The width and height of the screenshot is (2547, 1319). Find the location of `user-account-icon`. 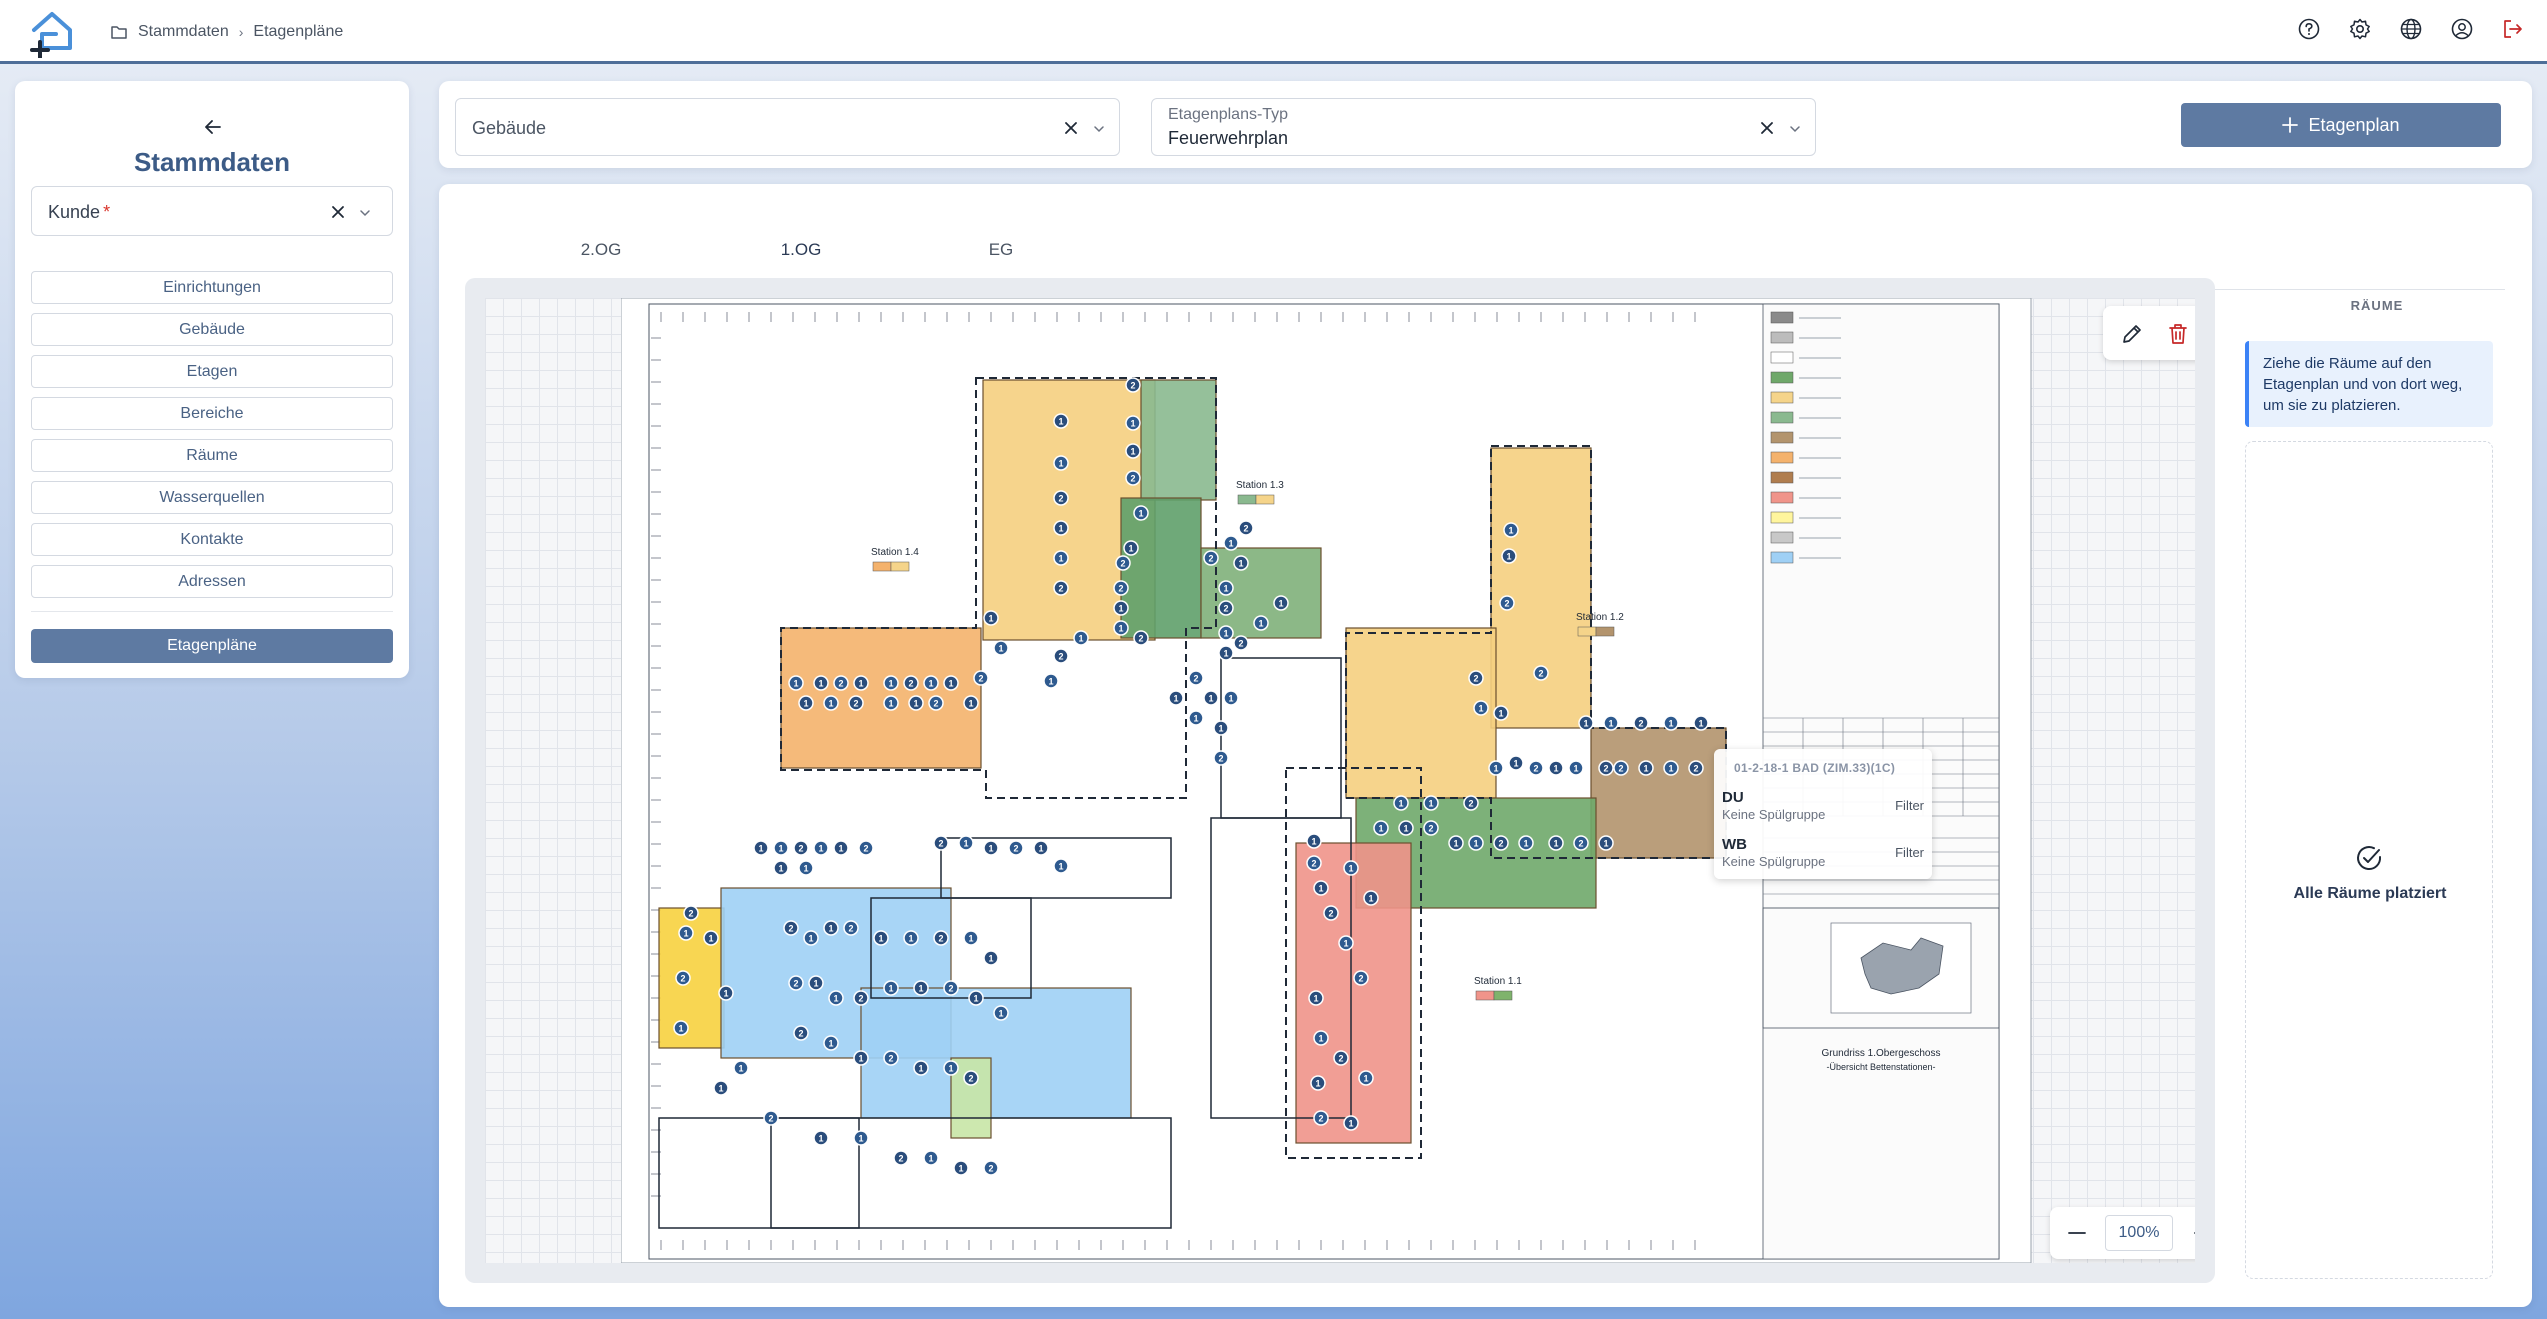

user-account-icon is located at coordinates (2462, 29).